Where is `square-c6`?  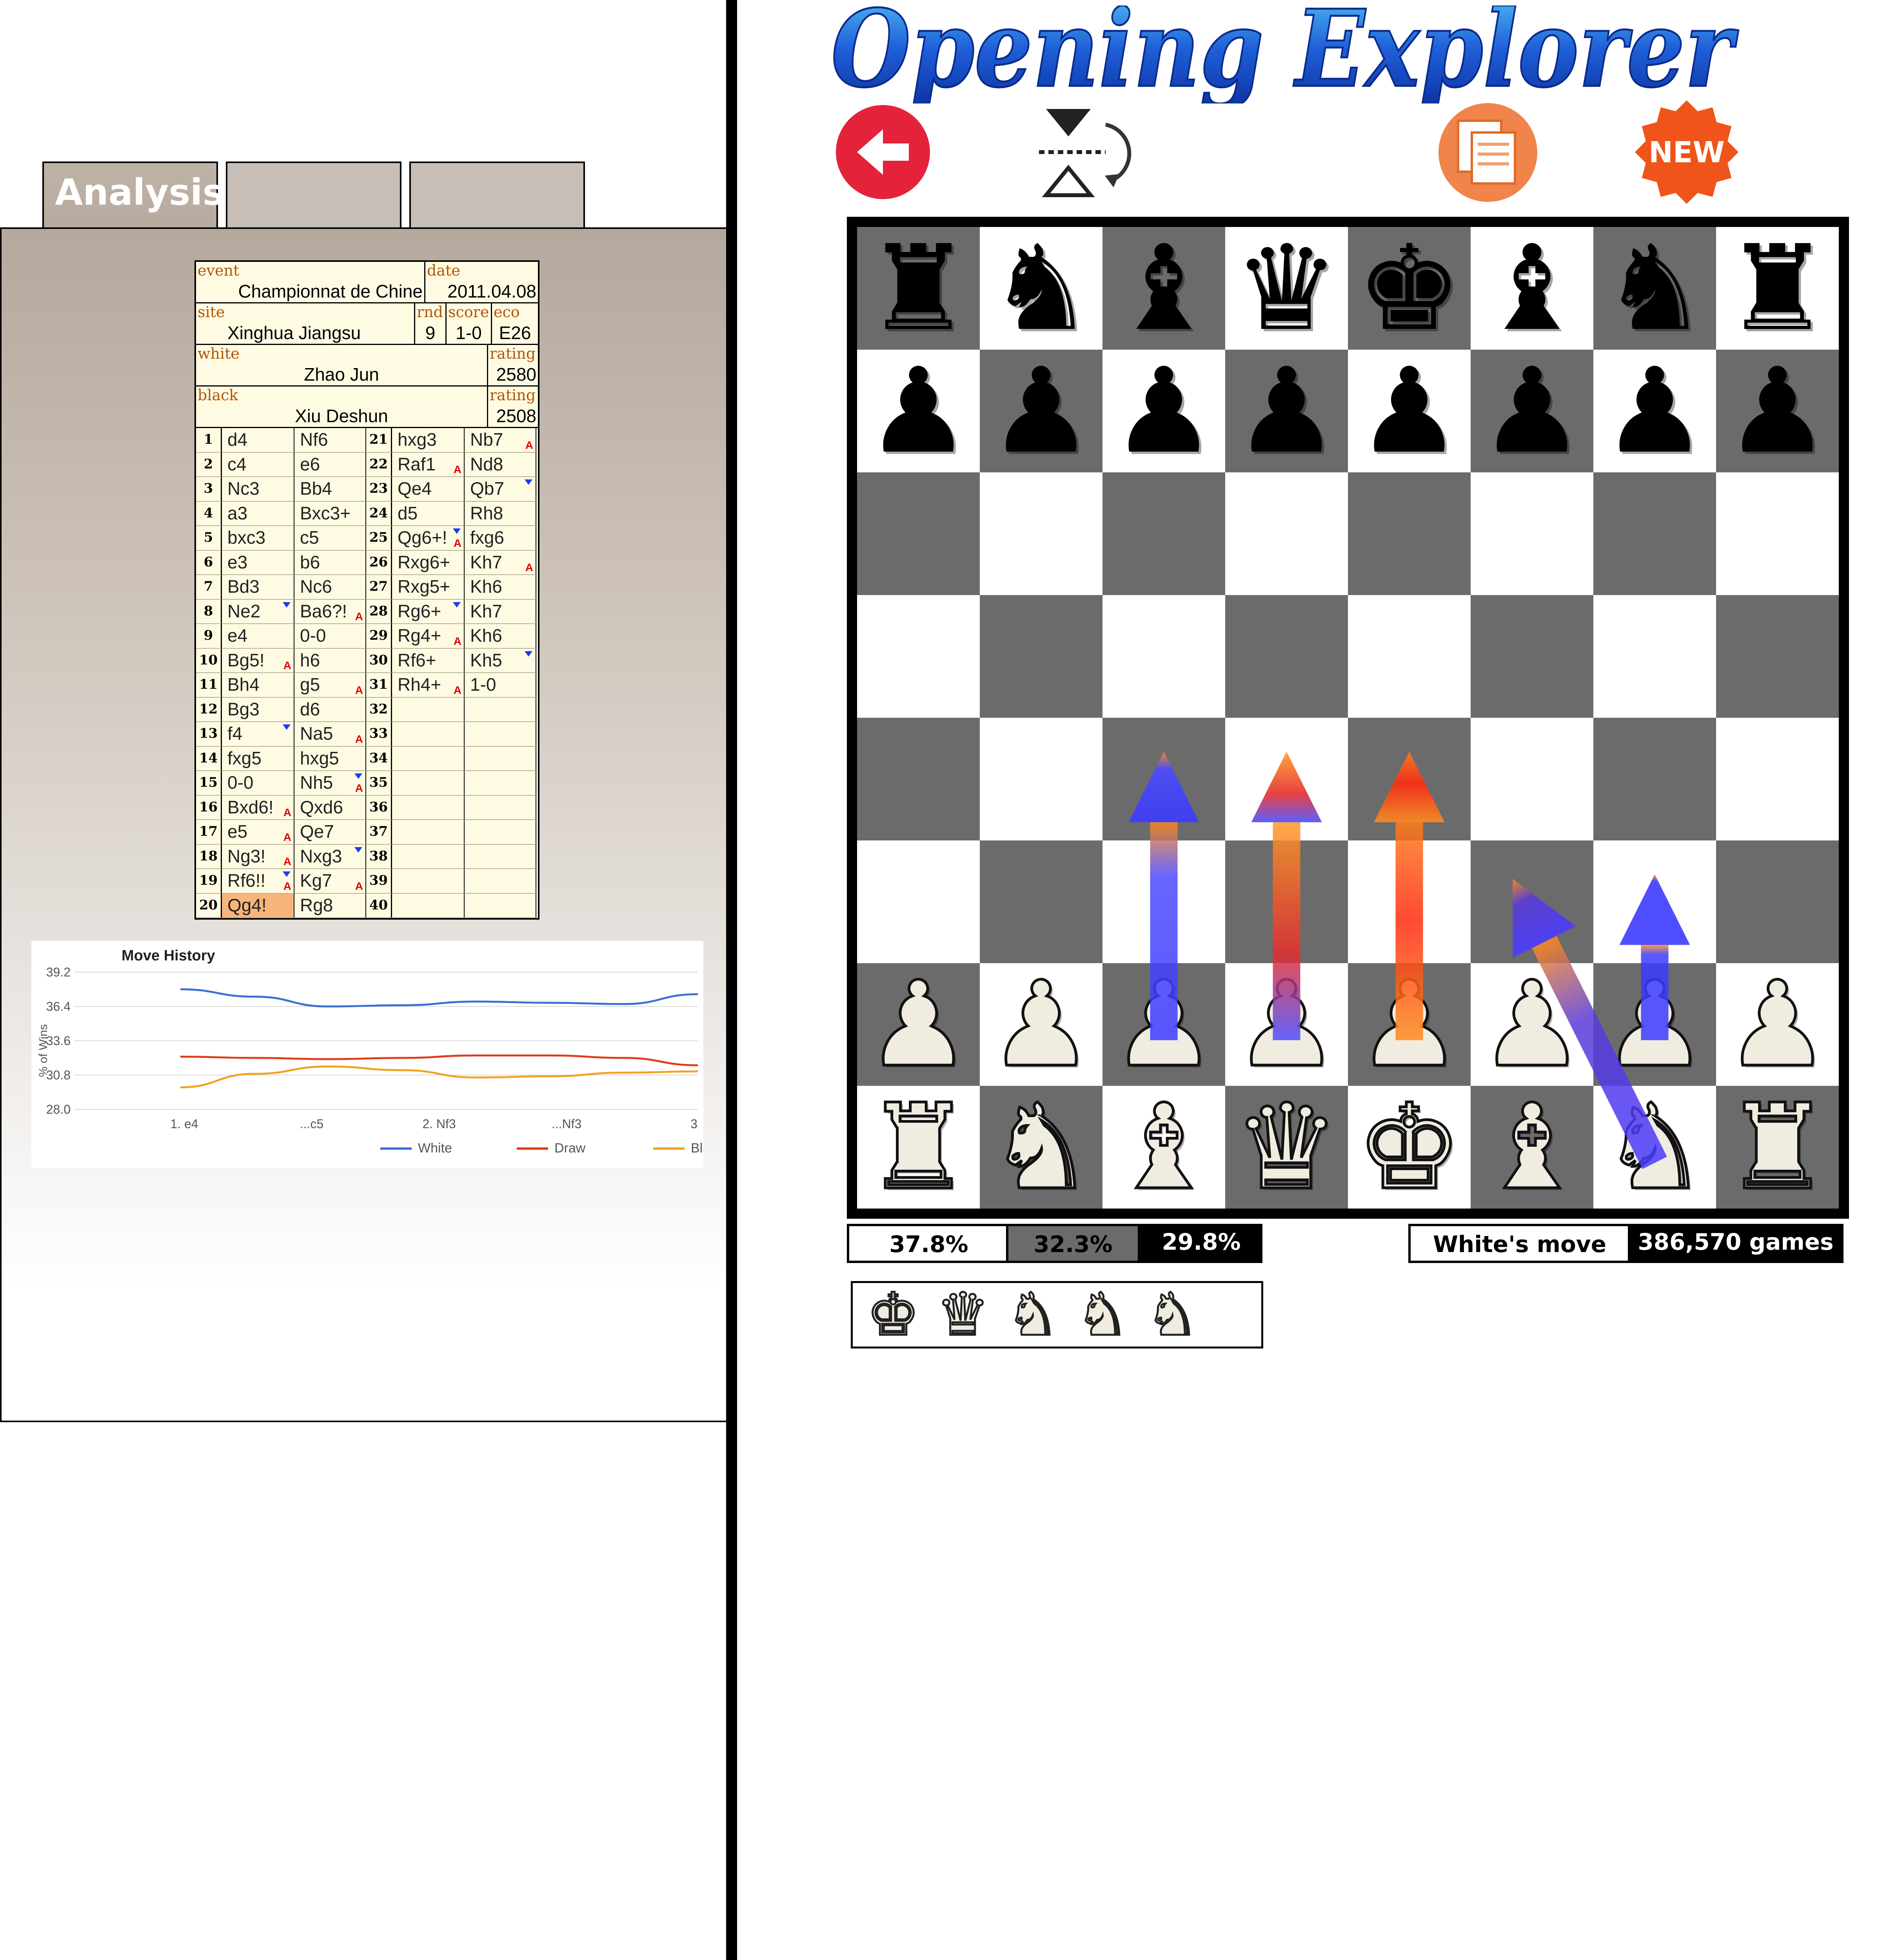 square-c6 is located at coordinates (1163, 533).